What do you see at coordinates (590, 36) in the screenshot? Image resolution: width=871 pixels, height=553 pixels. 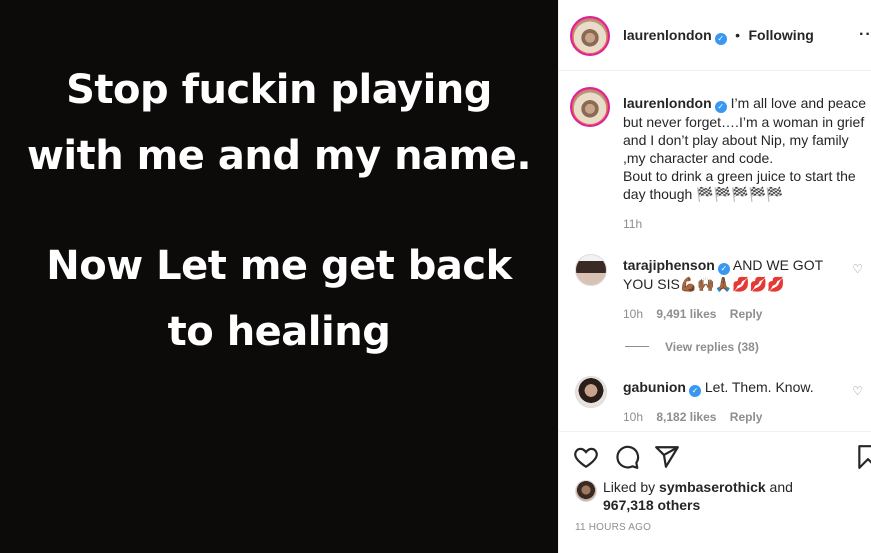 I see `avatar` at bounding box center [590, 36].